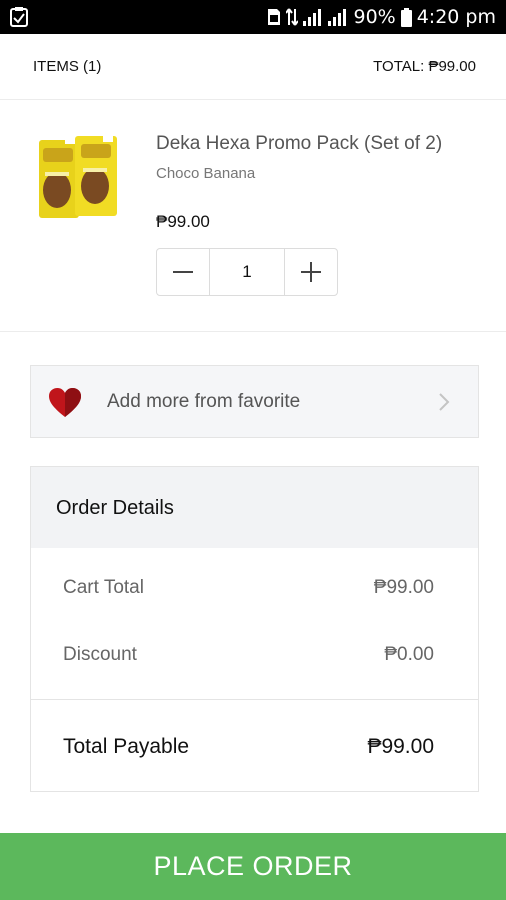  What do you see at coordinates (274, 17) in the screenshot?
I see `sim-card-icon` at bounding box center [274, 17].